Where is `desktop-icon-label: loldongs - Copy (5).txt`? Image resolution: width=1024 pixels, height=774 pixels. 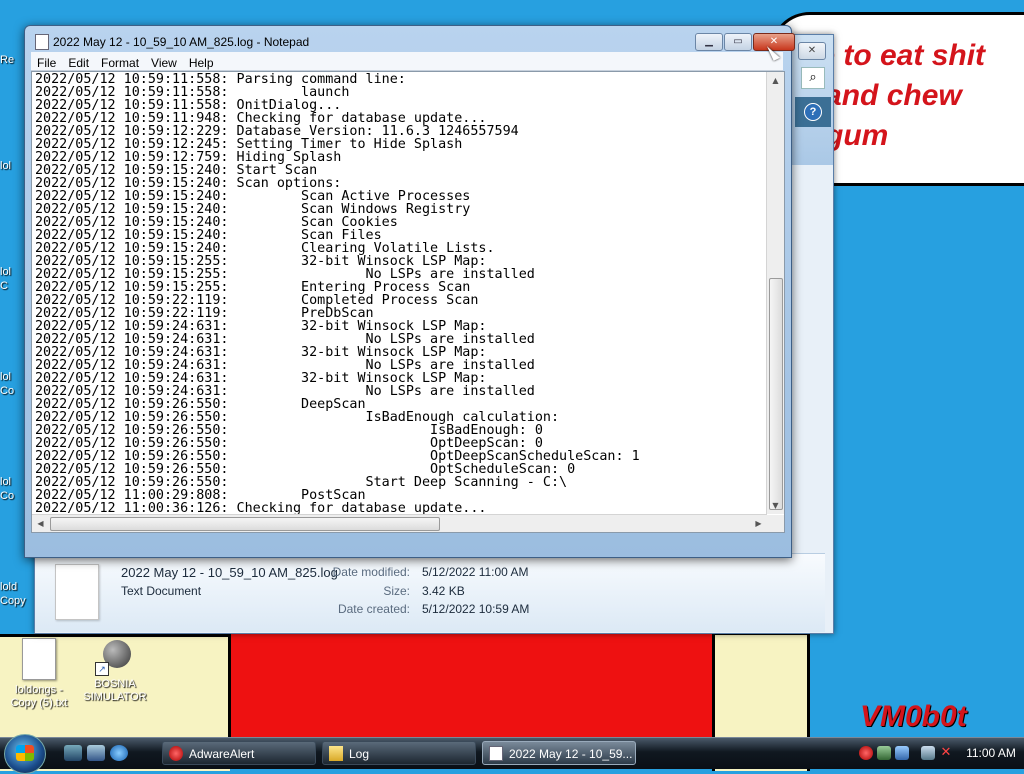
desktop-icon-label: loldongs - Copy (5).txt is located at coordinates (39, 696).